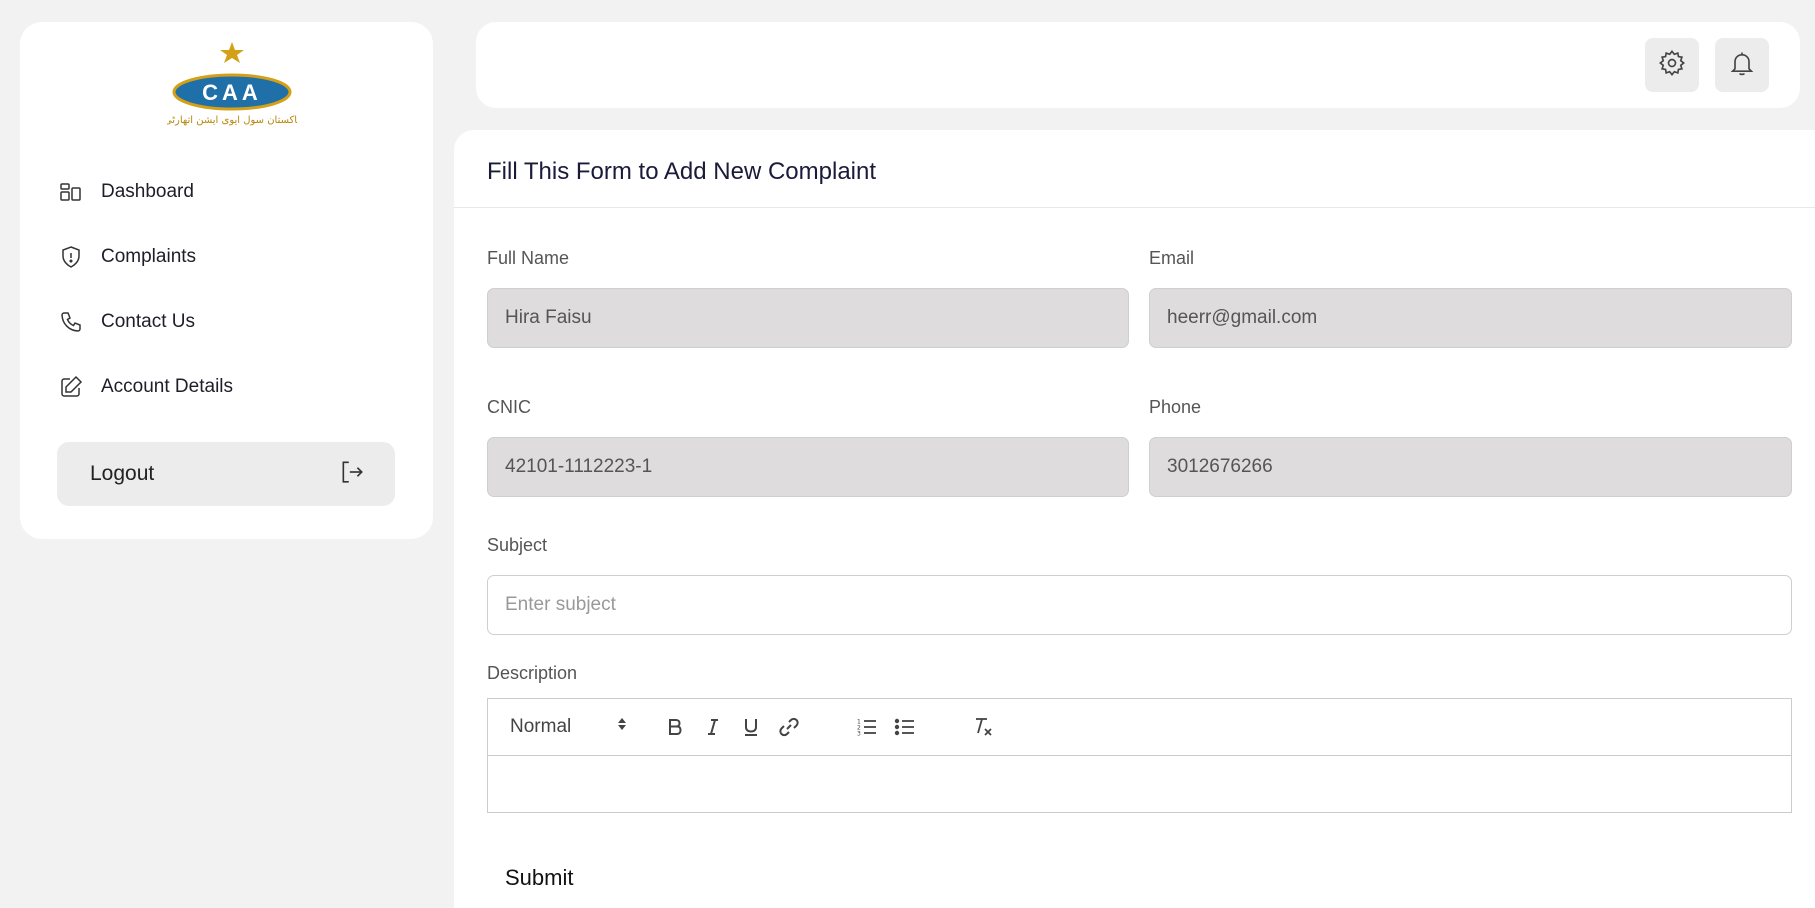 The image size is (1815, 908). I want to click on bullet-list-icon, so click(905, 727).